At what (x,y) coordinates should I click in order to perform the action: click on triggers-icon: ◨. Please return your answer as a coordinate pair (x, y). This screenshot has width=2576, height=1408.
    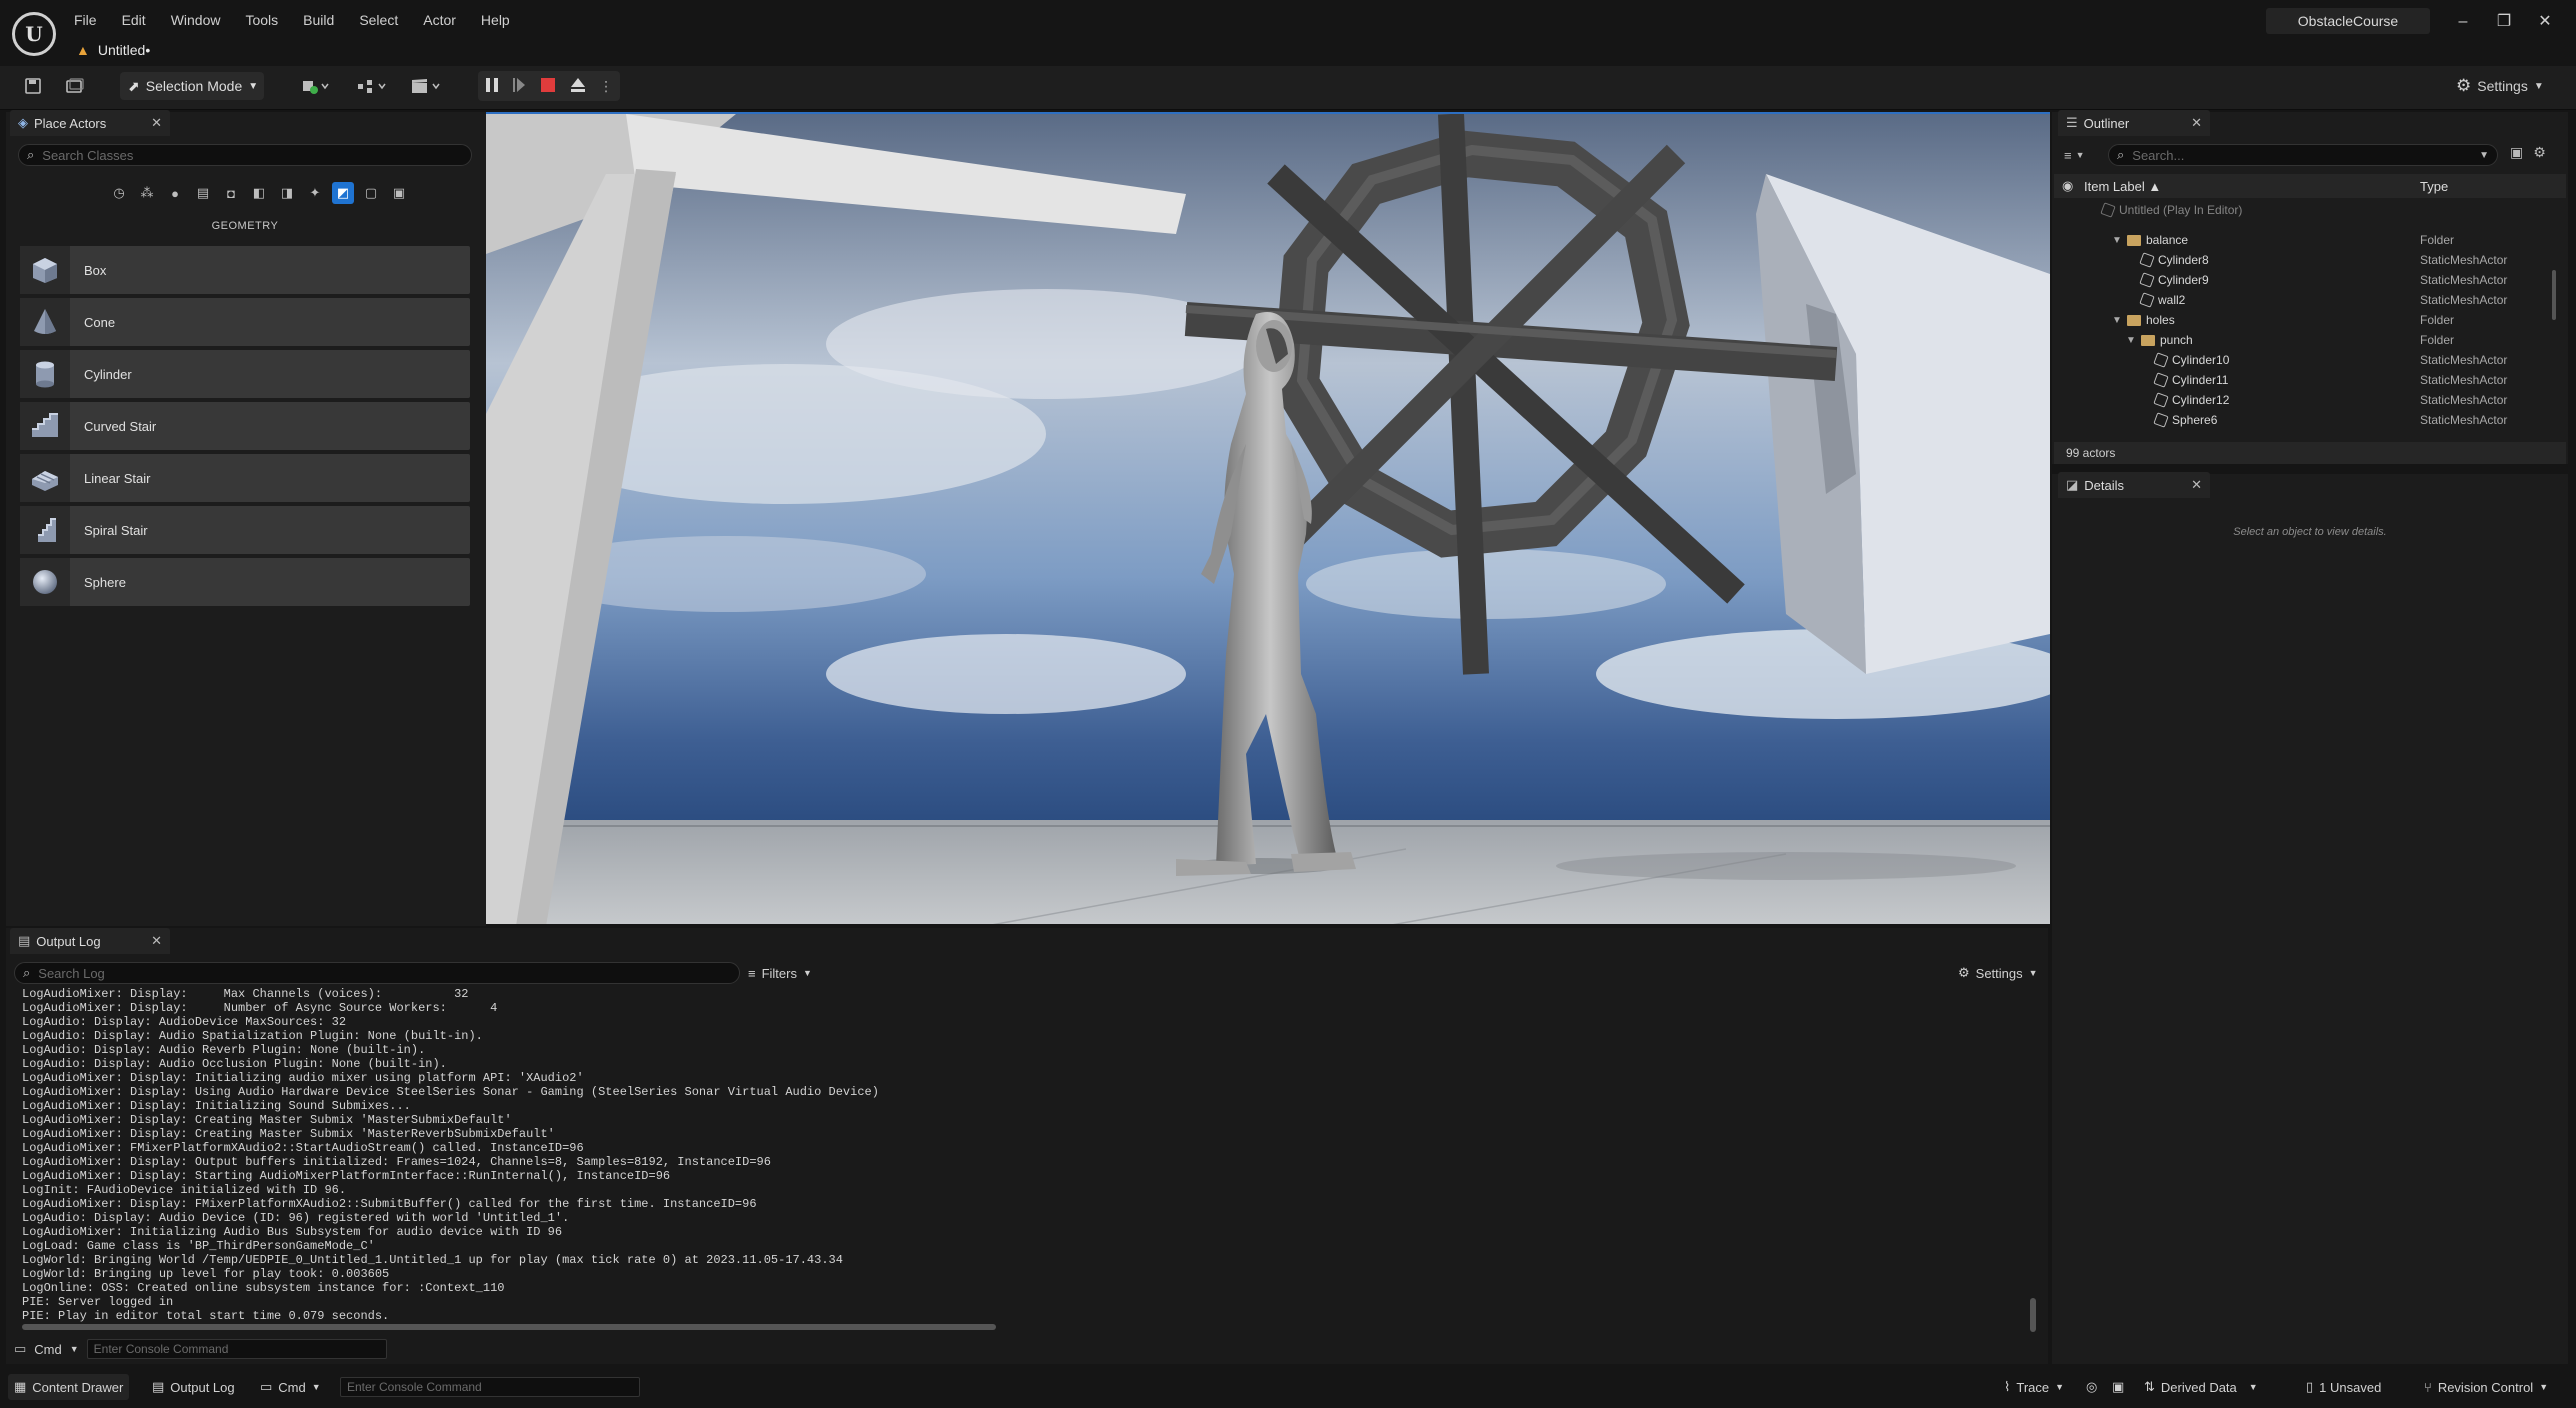
    Looking at the image, I should click on (287, 193).